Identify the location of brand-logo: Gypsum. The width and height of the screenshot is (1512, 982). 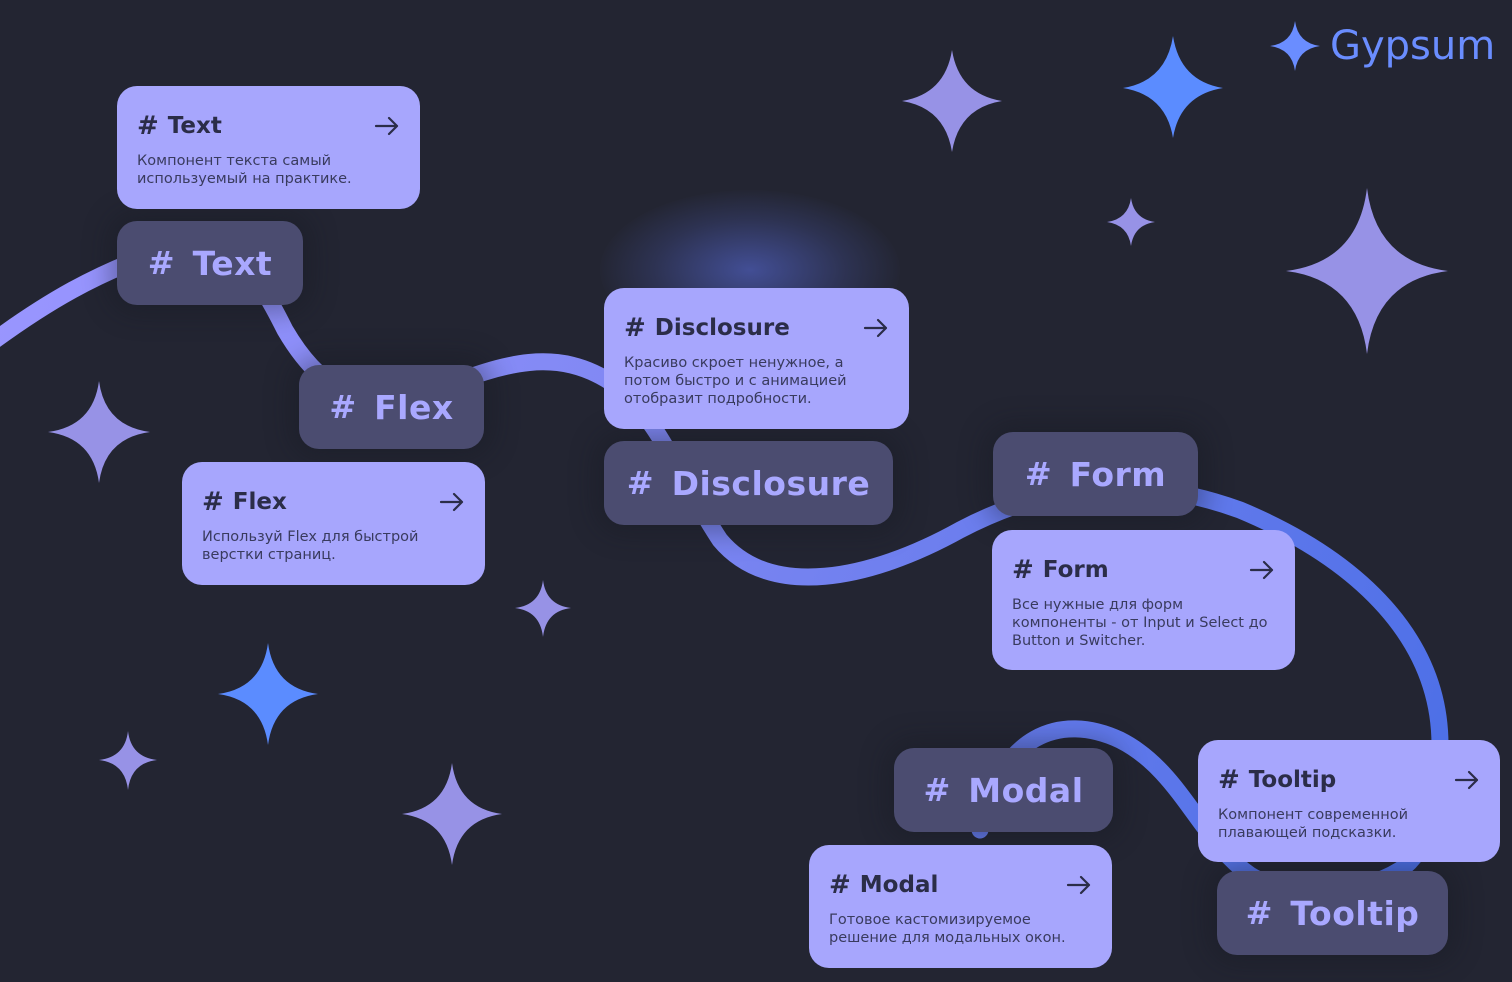
(1381, 46).